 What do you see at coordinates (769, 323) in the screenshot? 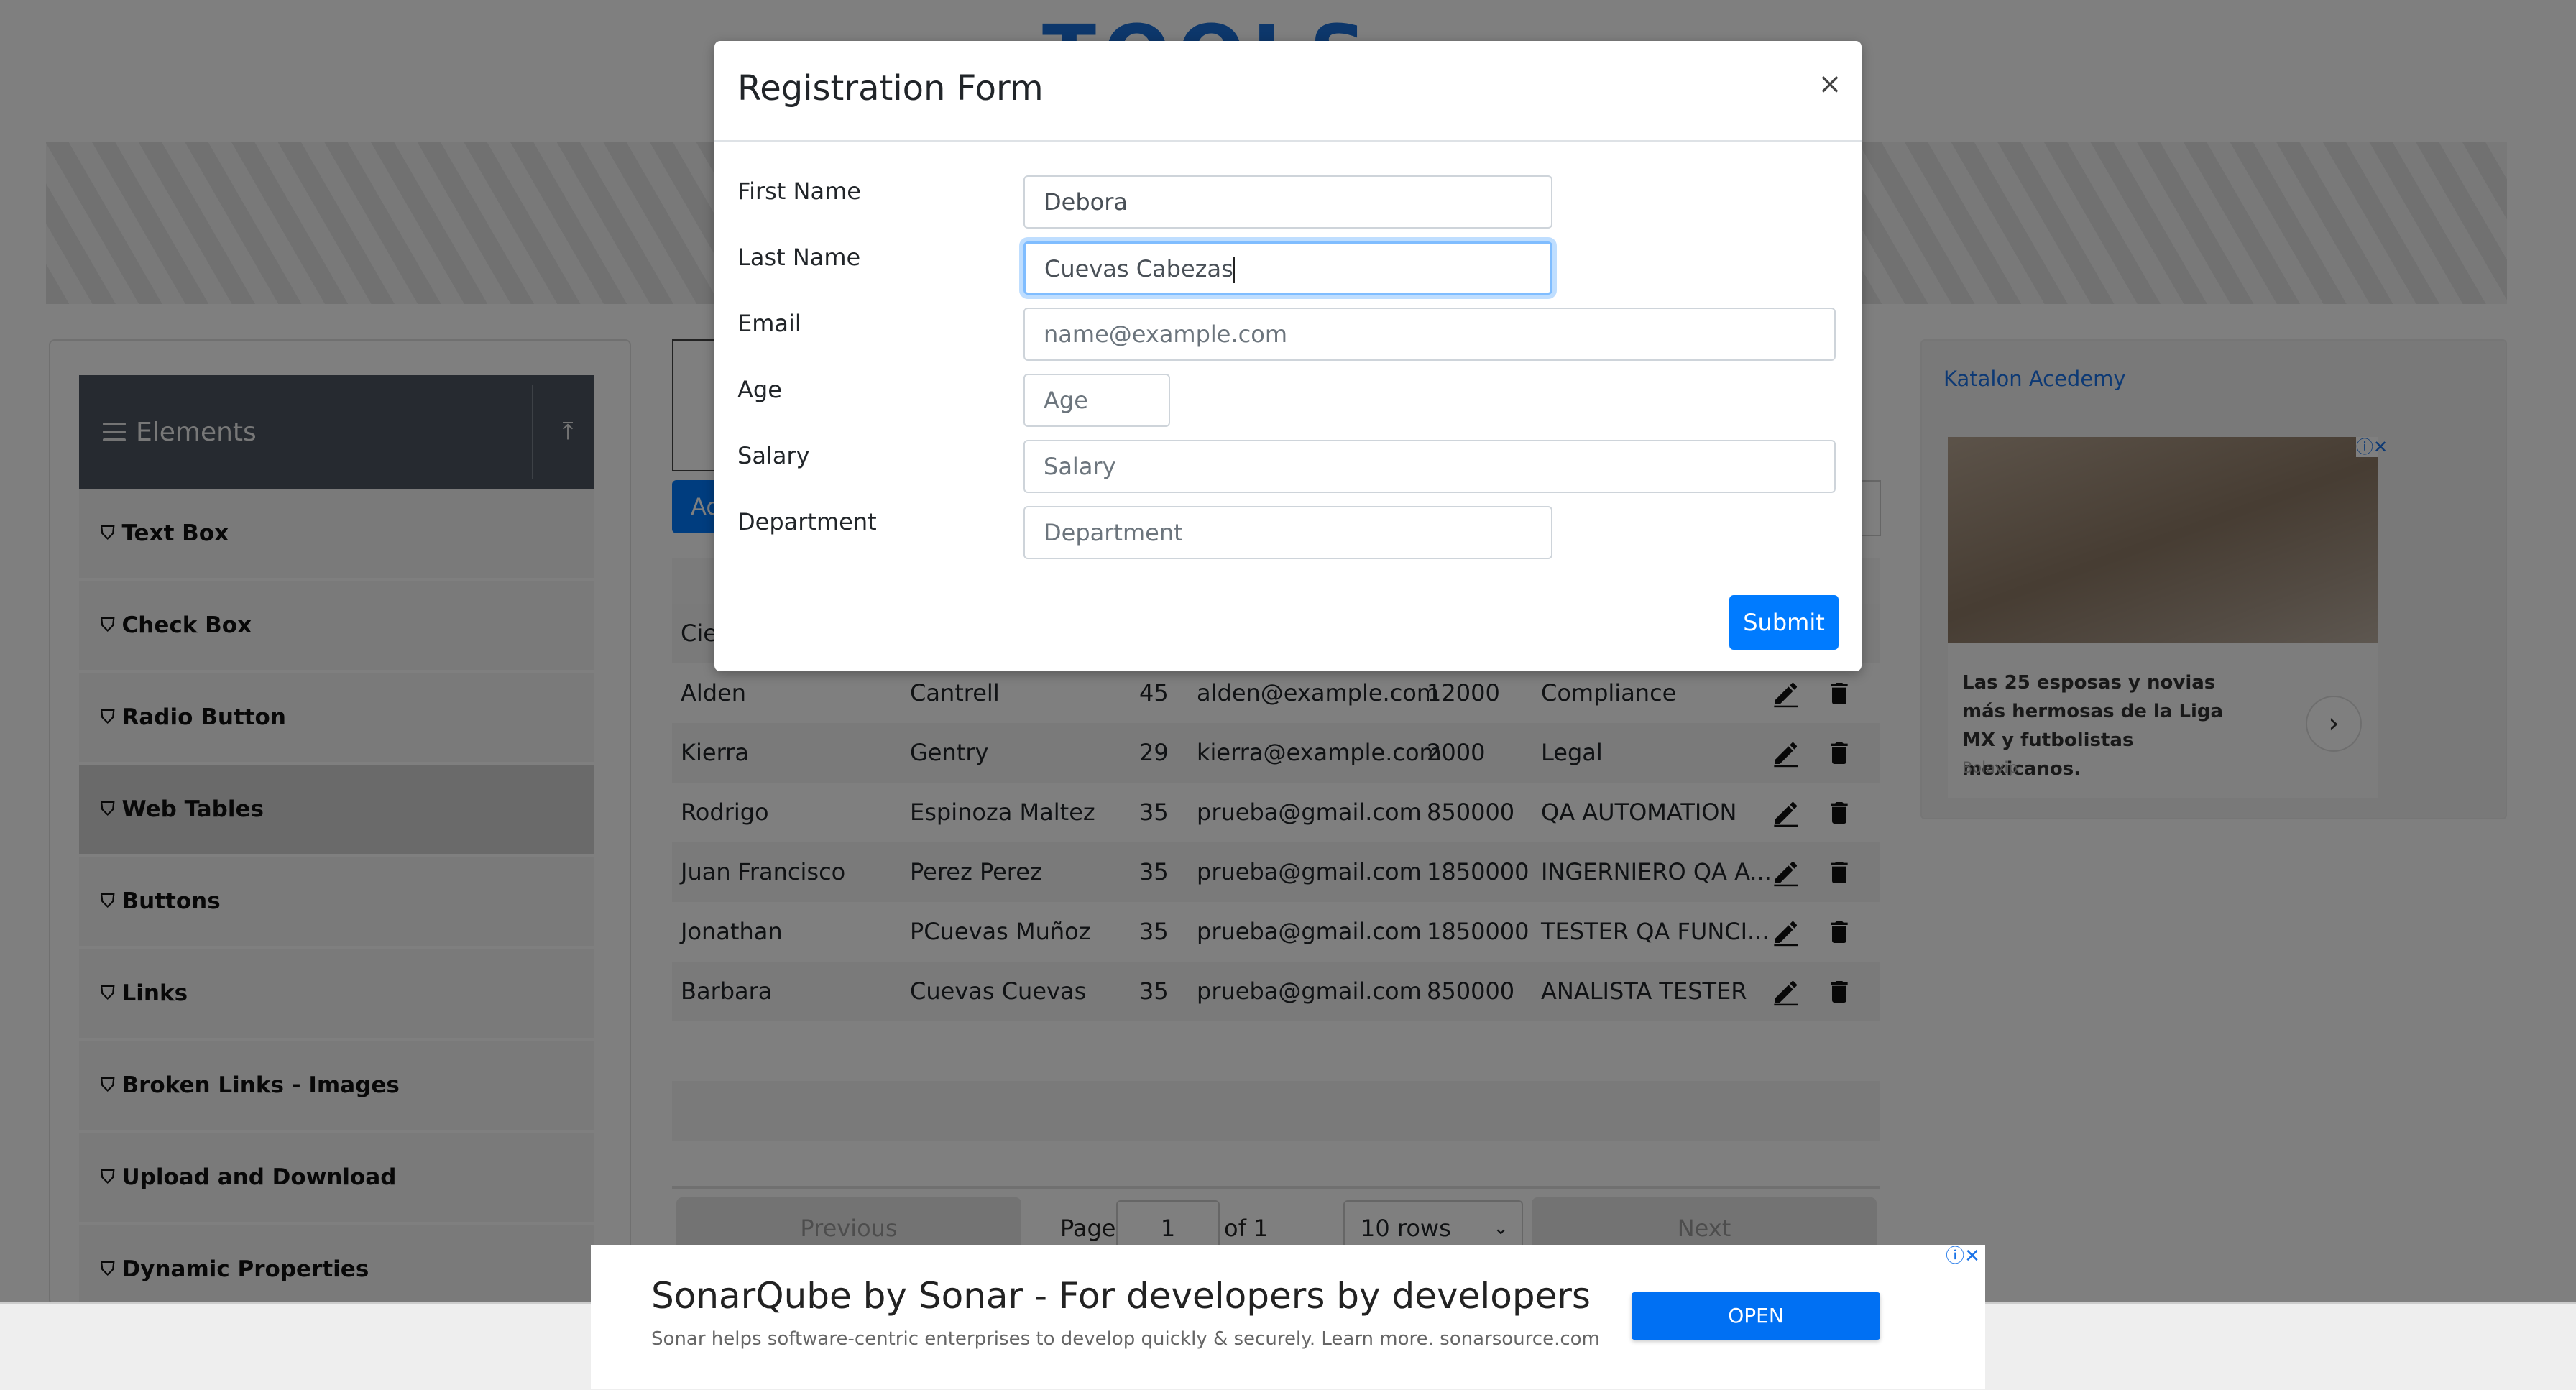
I see `email-label: Email` at bounding box center [769, 323].